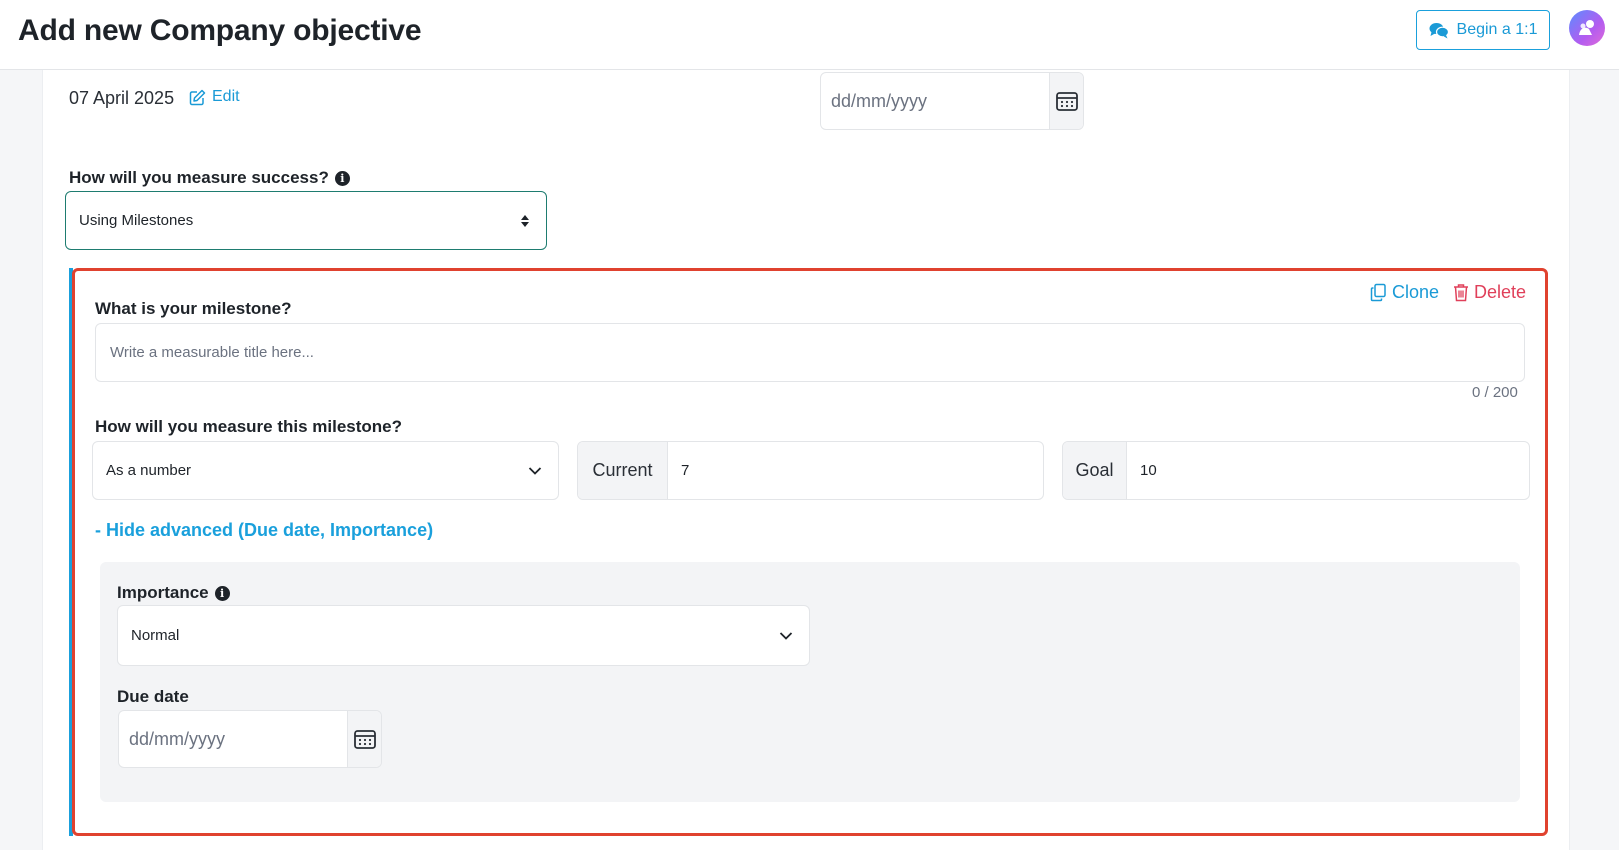 This screenshot has height=850, width=1619. Describe the element at coordinates (1095, 470) in the screenshot. I see `goal-label: Goal` at that location.